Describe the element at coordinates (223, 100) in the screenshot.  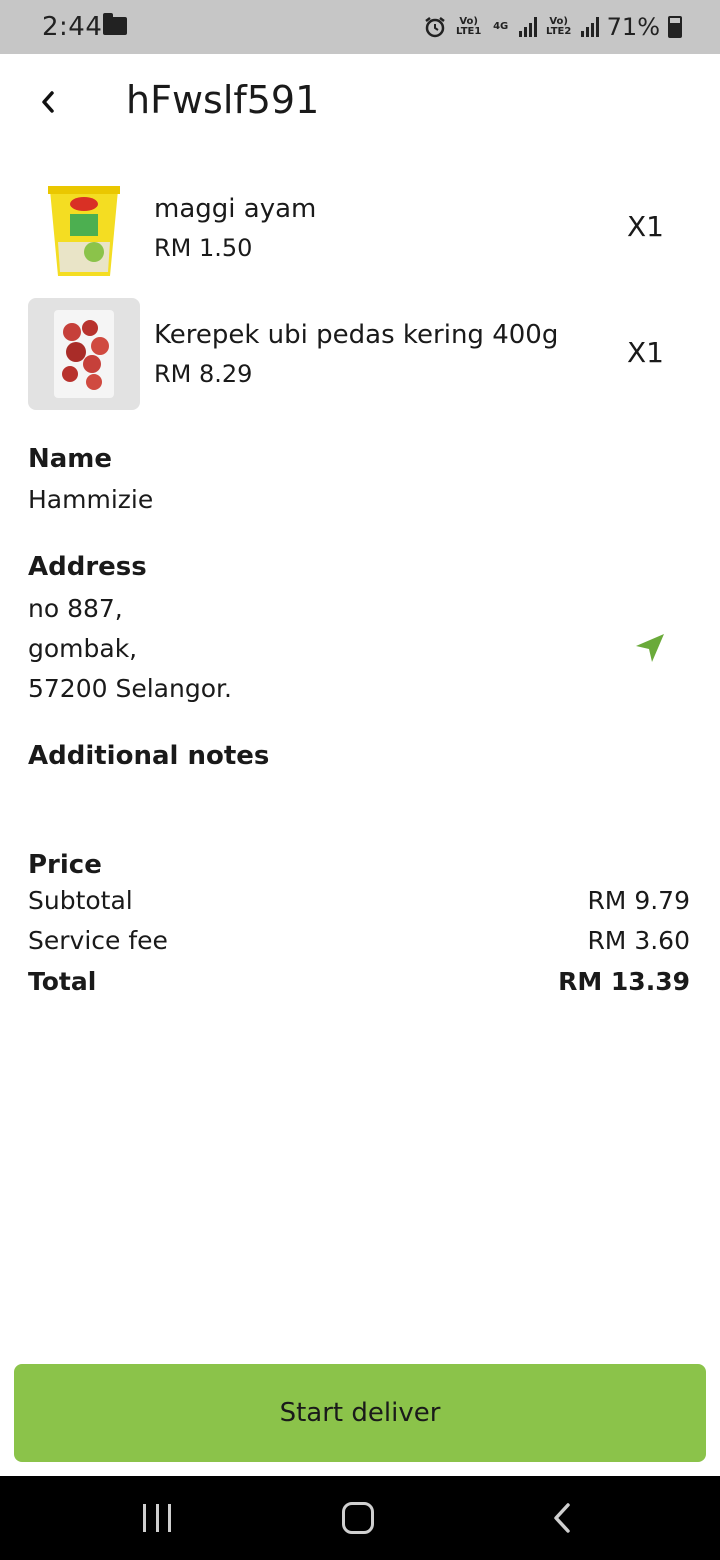
I see `order-id-title: hFwslf591` at that location.